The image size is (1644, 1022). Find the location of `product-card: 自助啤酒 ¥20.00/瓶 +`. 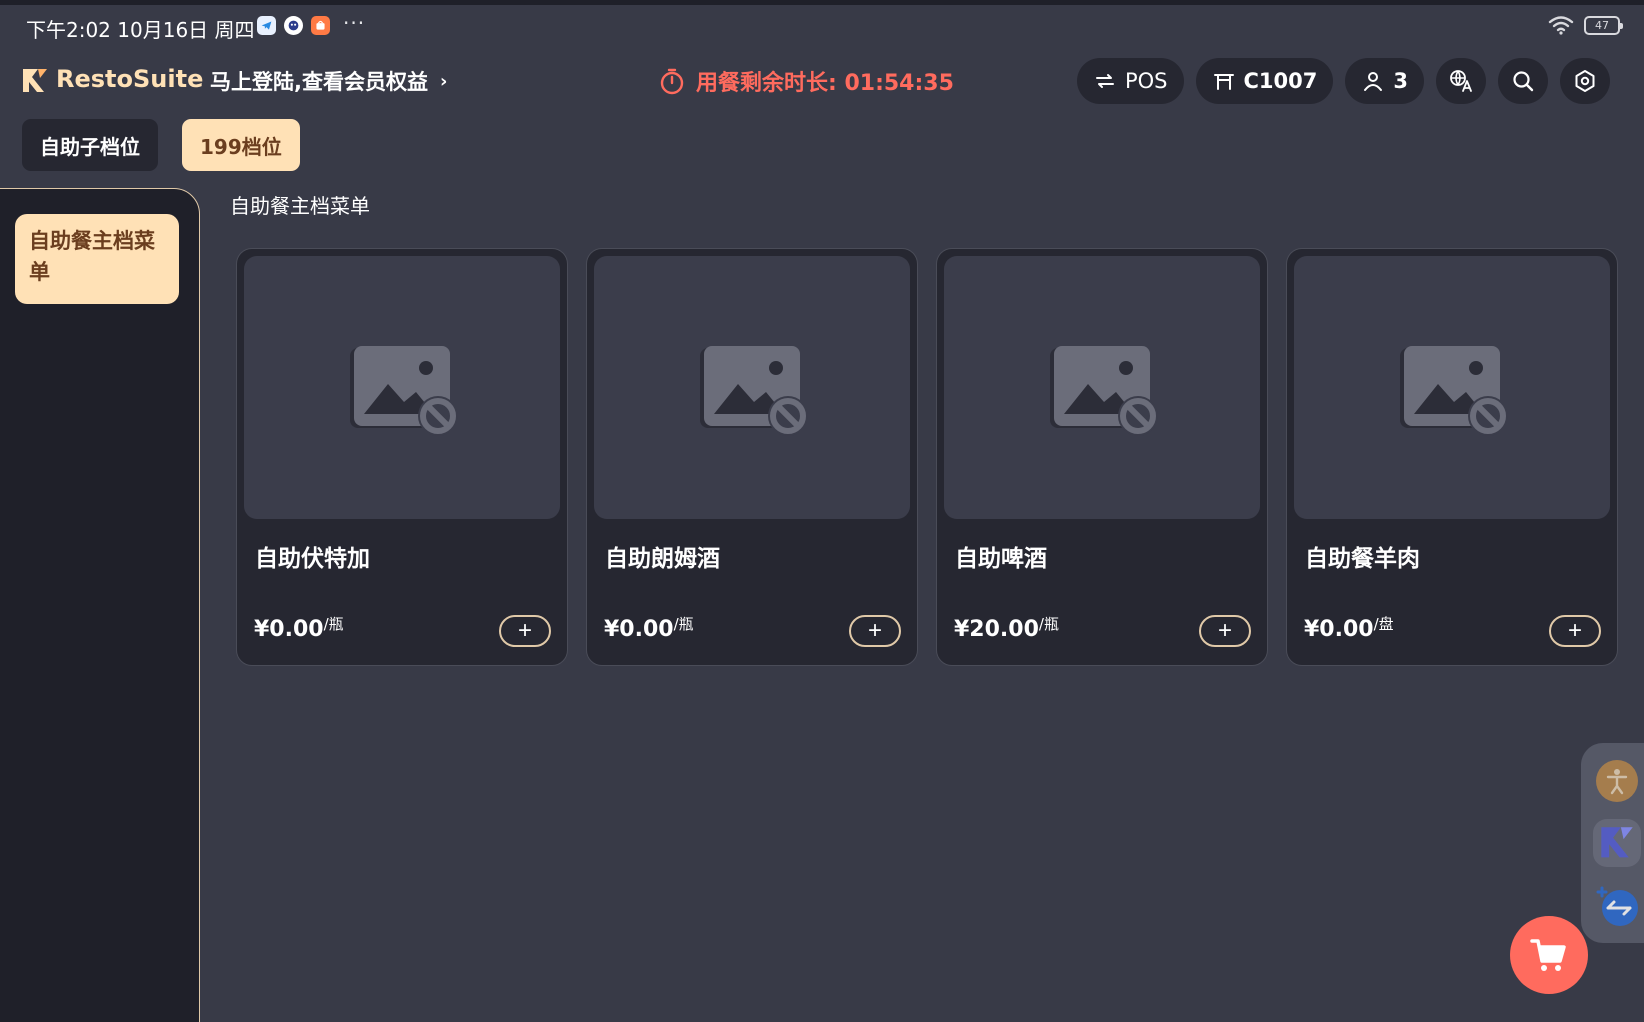

product-card: 自助啤酒 ¥20.00/瓶 + is located at coordinates (1102, 457).